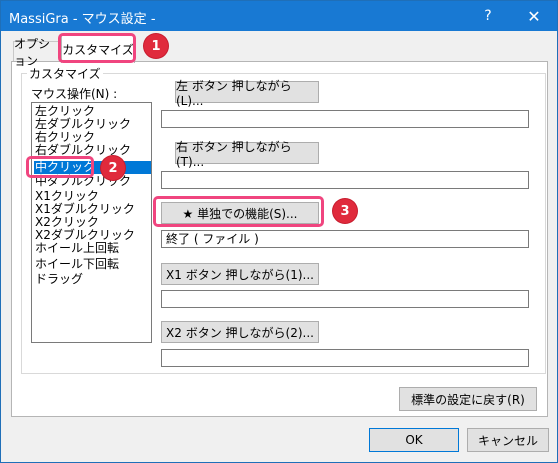 The image size is (558, 463). Describe the element at coordinates (74, 94) in the screenshot. I see `mouse-ops-label: マウス操作(N) :` at that location.